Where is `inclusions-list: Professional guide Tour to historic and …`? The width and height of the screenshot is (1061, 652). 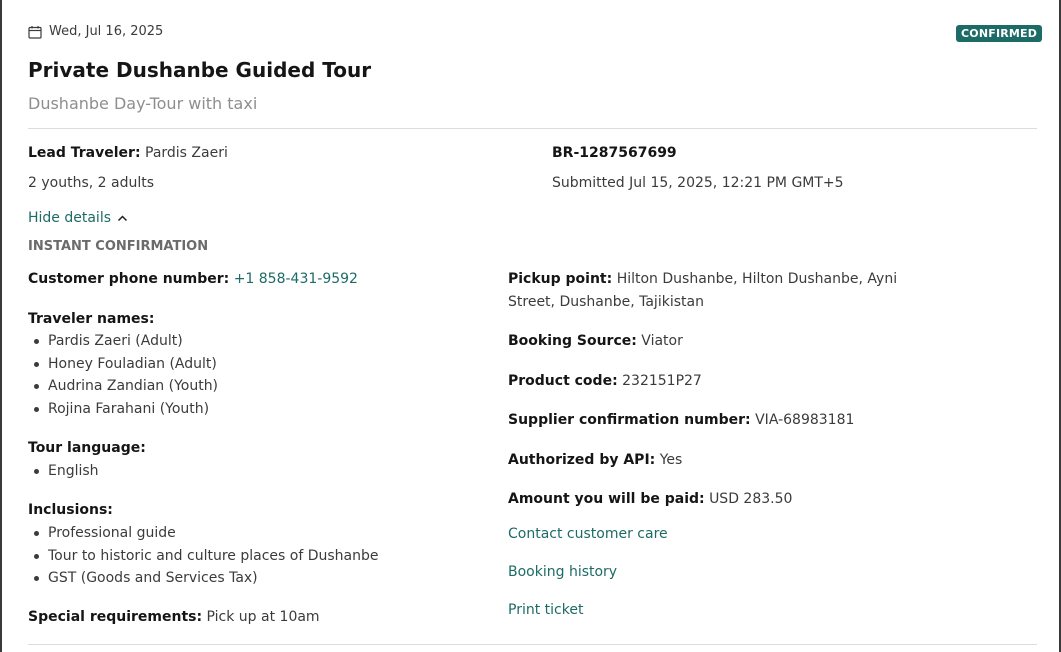 inclusions-list: Professional guide Tour to historic and … is located at coordinates (203, 556).